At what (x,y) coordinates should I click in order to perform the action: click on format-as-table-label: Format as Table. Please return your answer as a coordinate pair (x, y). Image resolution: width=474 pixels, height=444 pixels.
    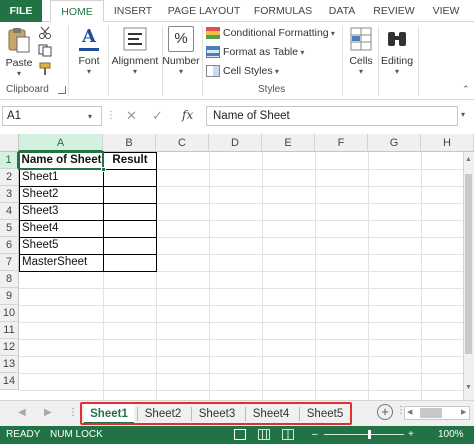
    Looking at the image, I should click on (261, 52).